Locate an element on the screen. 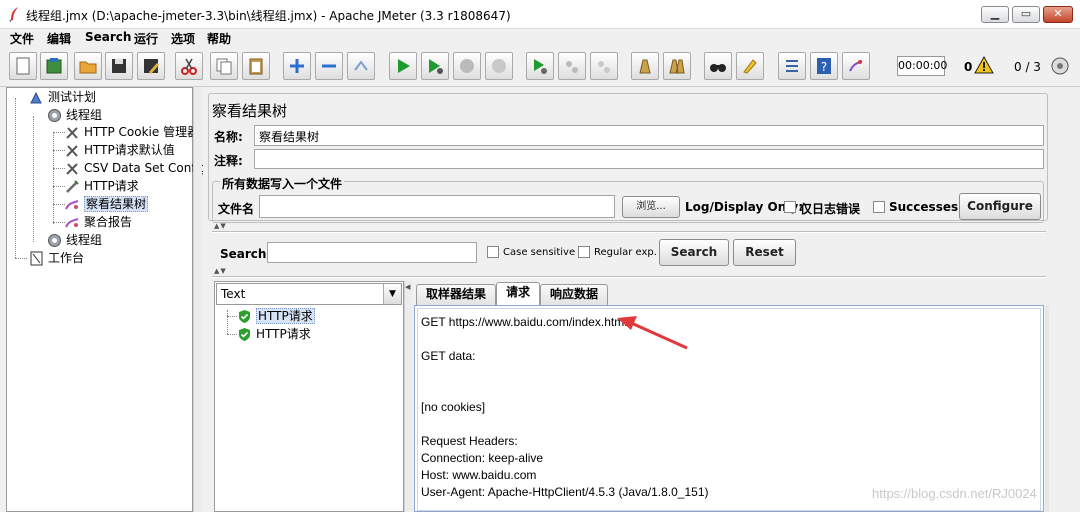 This screenshot has height=512, width=1080. comment-label: 注释: is located at coordinates (228, 161).